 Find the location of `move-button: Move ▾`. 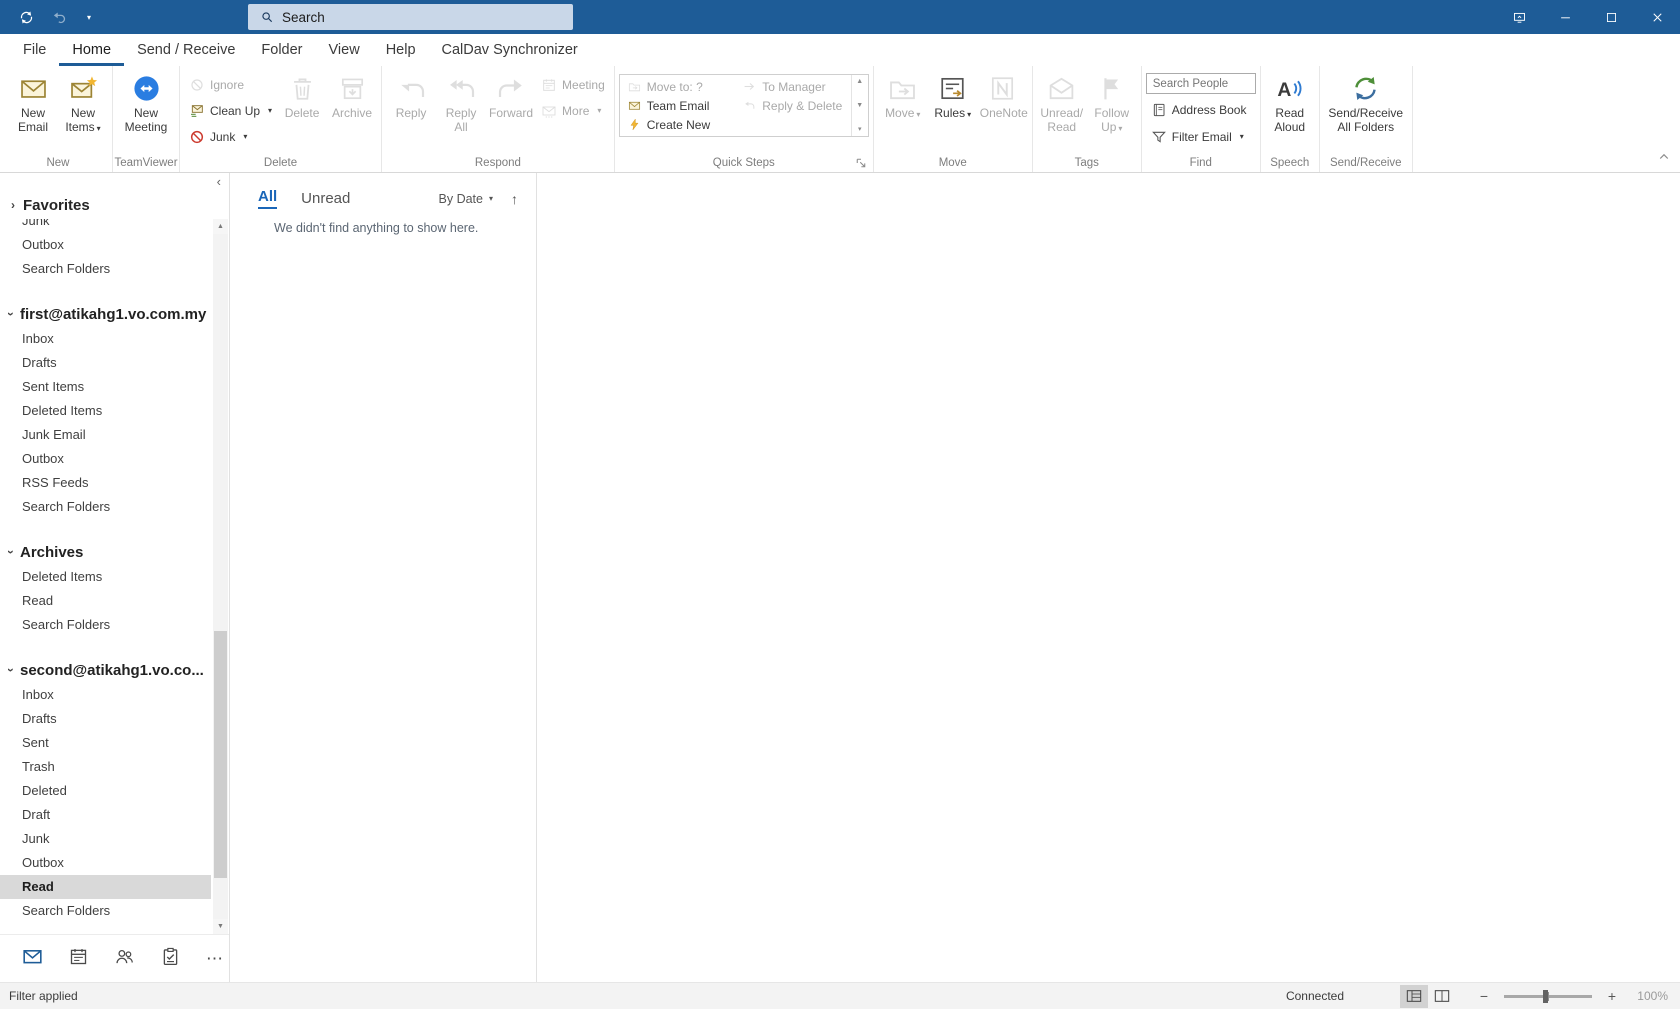

move-button: Move ▾ is located at coordinates (903, 110).